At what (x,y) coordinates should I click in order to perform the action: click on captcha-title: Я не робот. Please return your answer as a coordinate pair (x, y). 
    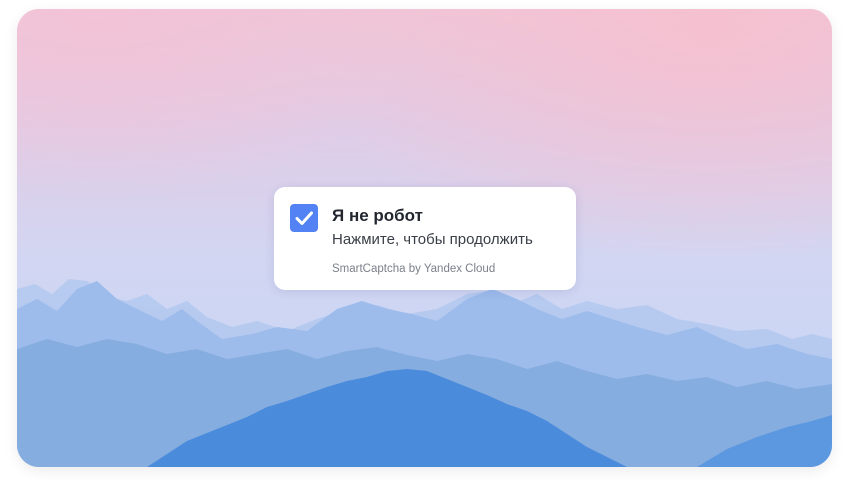
    Looking at the image, I should click on (377, 216).